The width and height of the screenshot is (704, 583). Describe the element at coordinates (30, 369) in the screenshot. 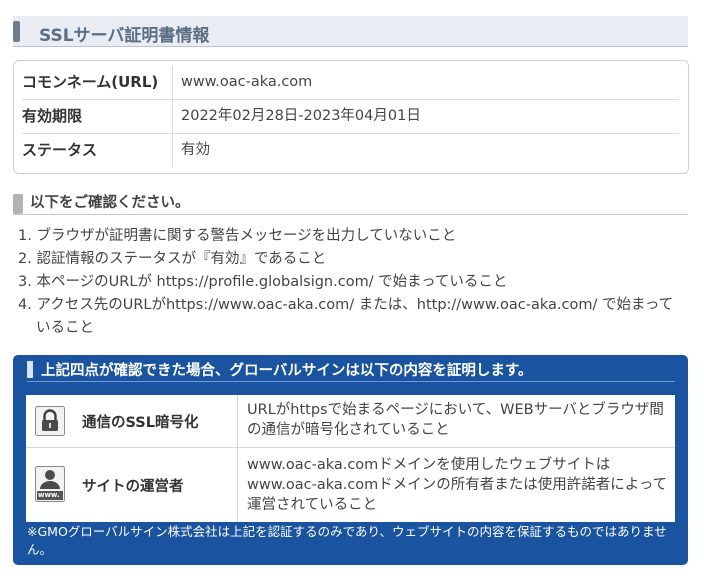

I see `proof-header-accent` at that location.